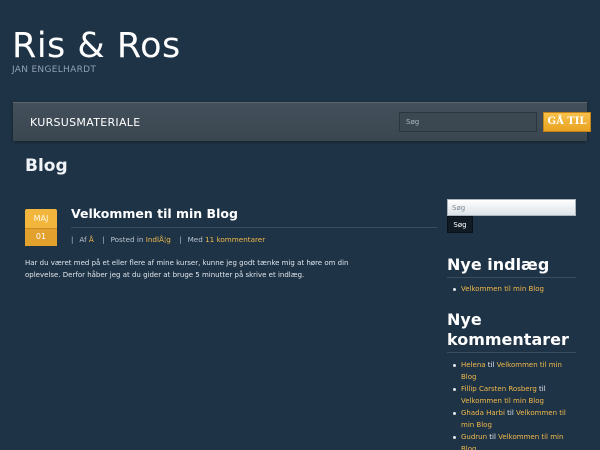 Image resolution: width=600 pixels, height=450 pixels. Describe the element at coordinates (91, 239) in the screenshot. I see `meta-author-link: Å` at that location.